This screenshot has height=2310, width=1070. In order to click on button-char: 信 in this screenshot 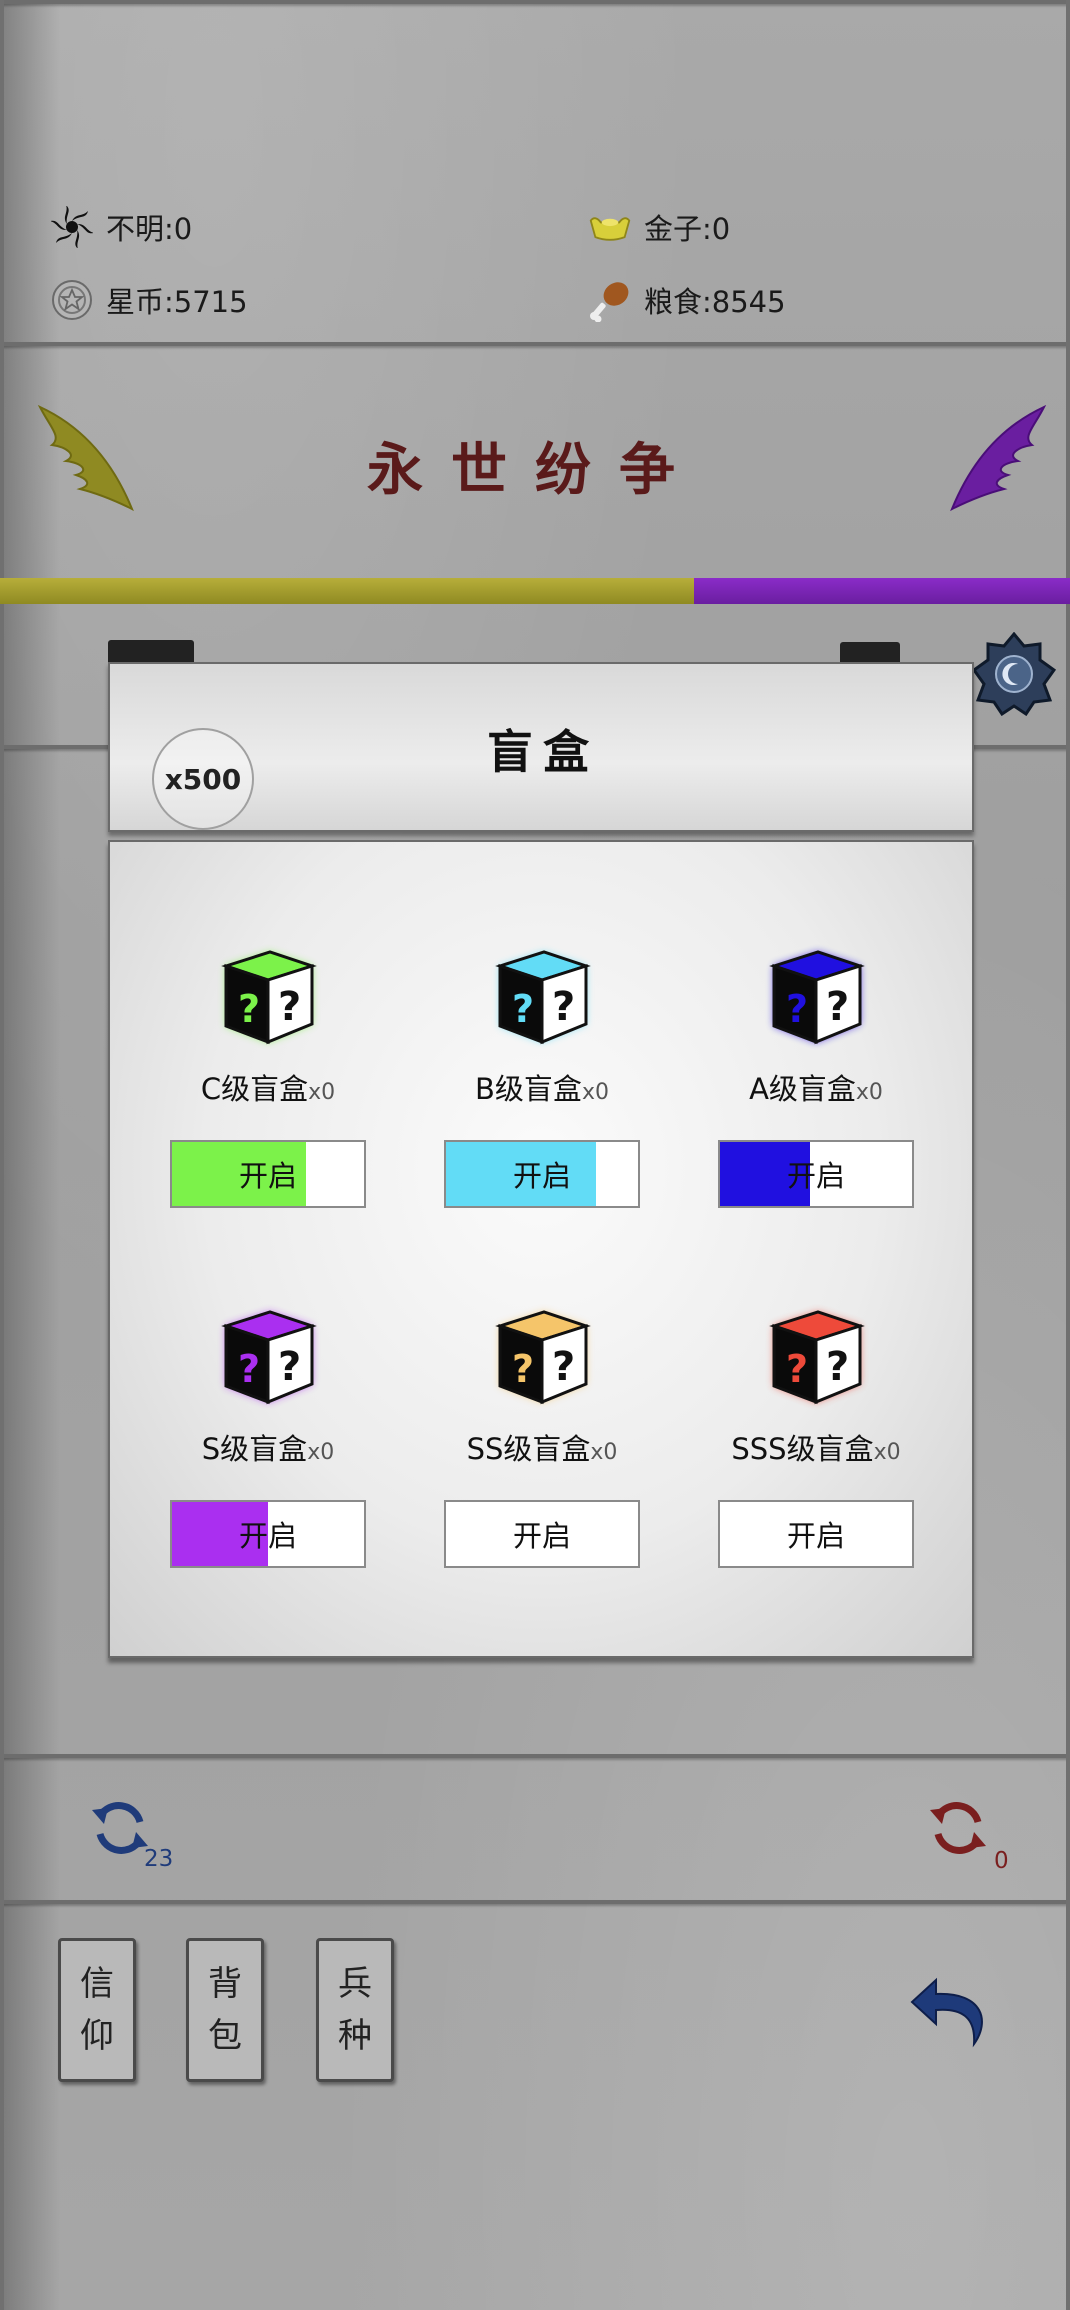, I will do `click(97, 1984)`.